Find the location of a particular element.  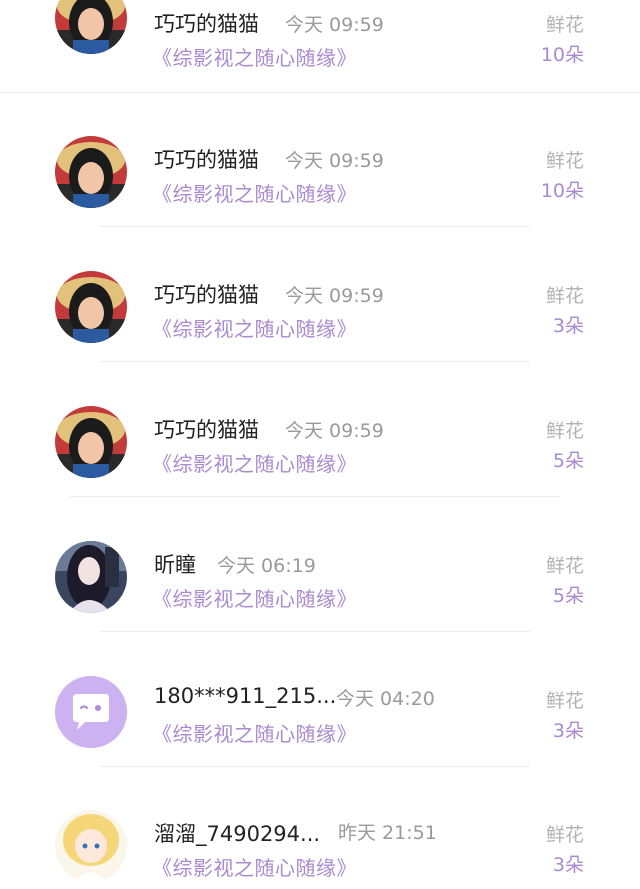

timestamp: 今天 04:20 is located at coordinates (385, 699).